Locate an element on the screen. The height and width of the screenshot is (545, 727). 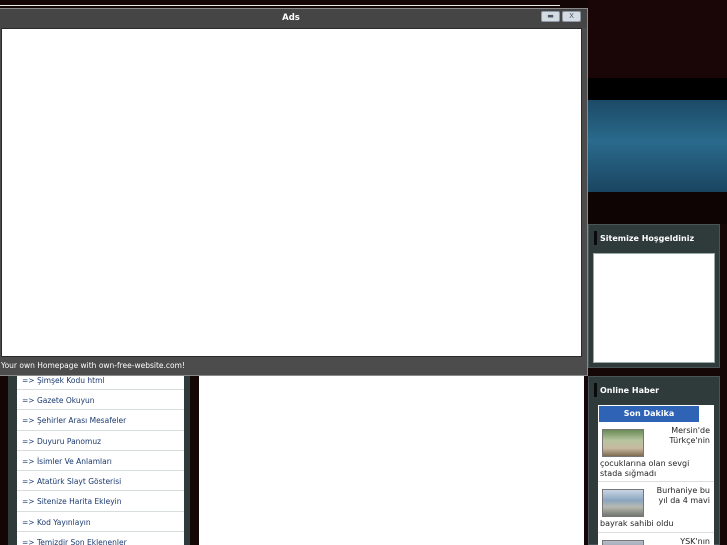
menu-item: => Atatürk Slayt Gösterisi is located at coordinates (100, 481).